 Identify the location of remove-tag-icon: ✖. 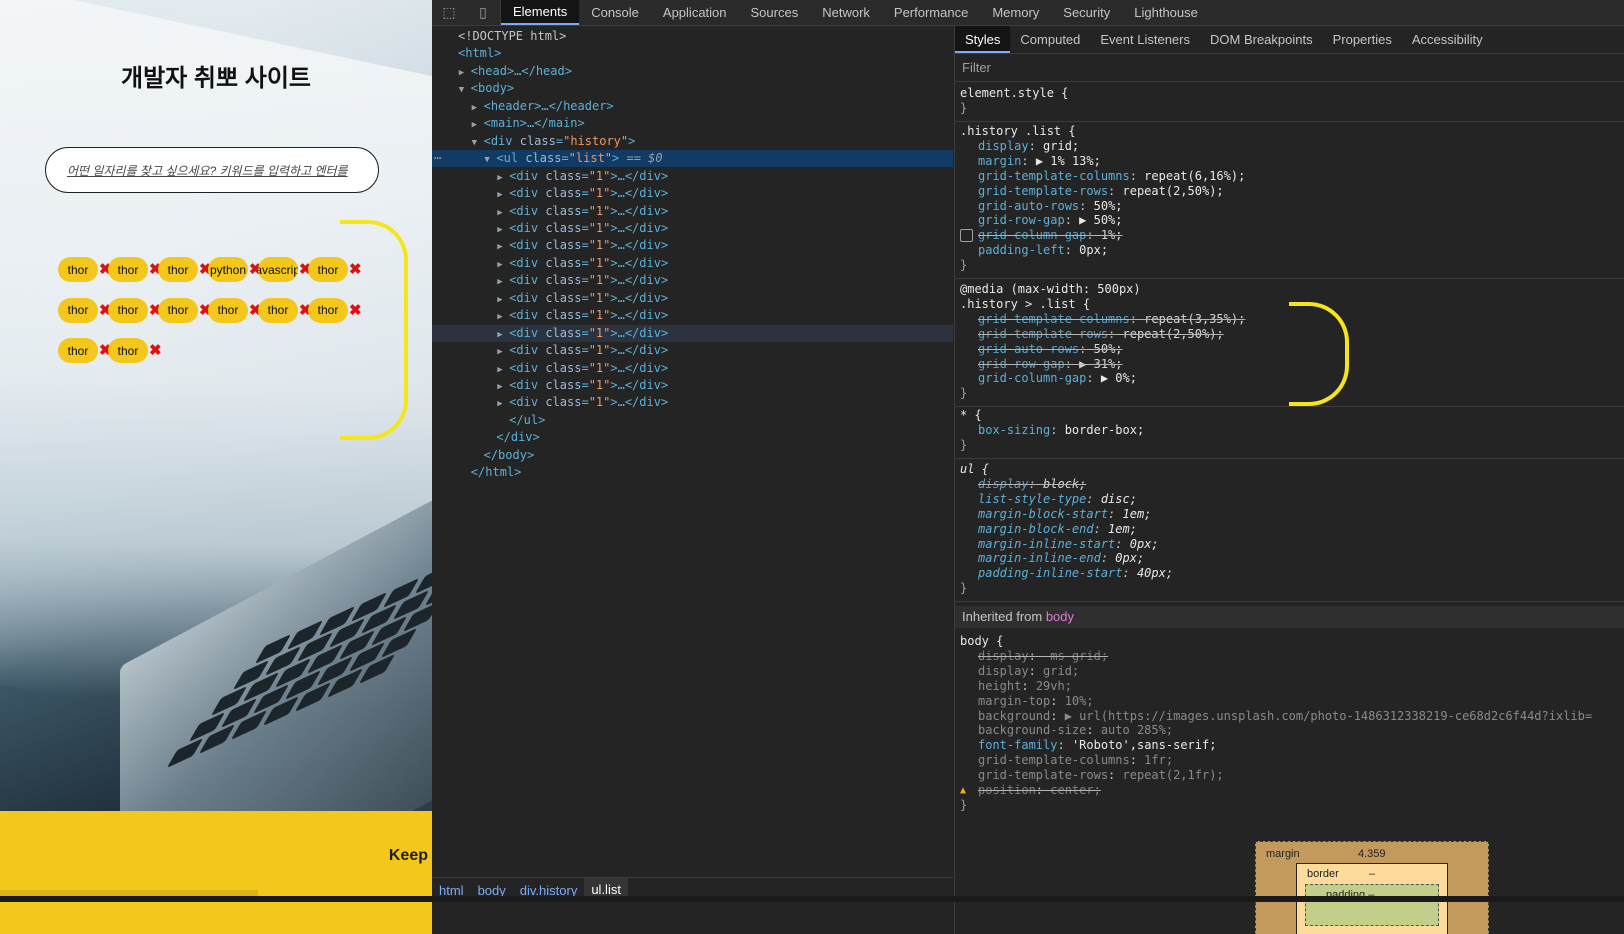
(155, 350).